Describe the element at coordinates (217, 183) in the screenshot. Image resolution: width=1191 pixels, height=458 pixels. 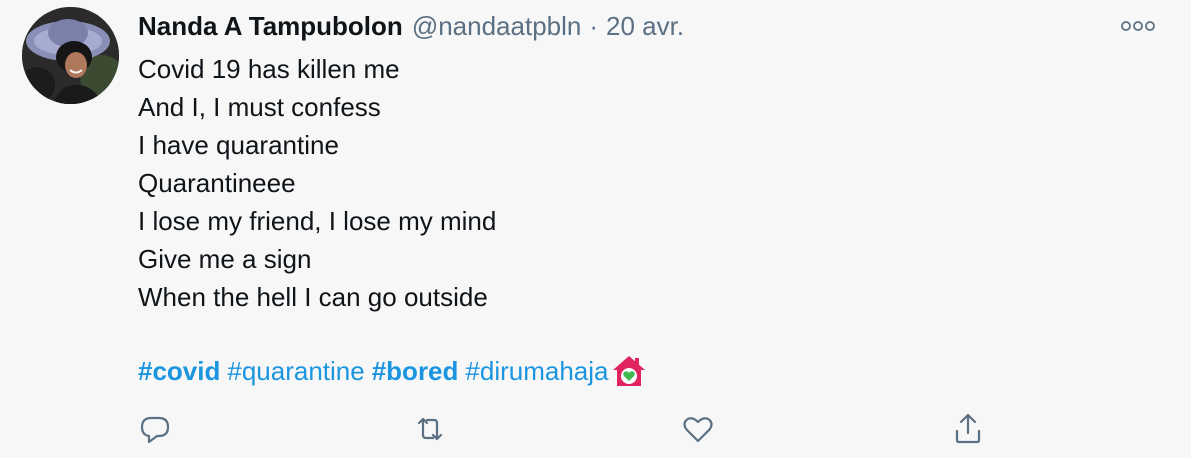
I see `tweet-text-line: Quarantineee` at that location.